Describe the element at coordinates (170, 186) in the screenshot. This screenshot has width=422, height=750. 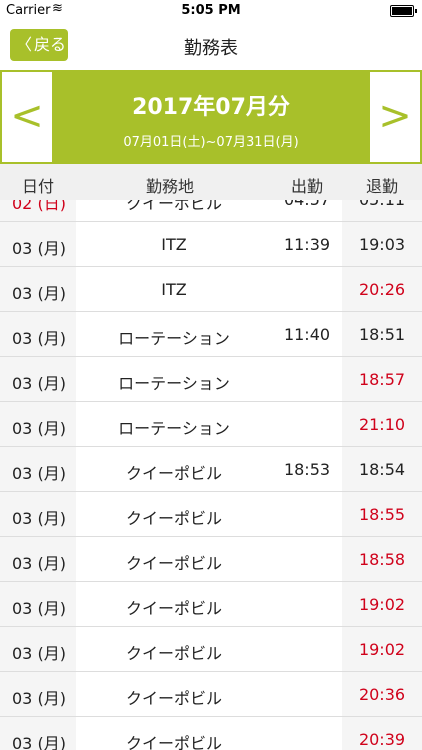
I see `column-header-location: 勤務地` at that location.